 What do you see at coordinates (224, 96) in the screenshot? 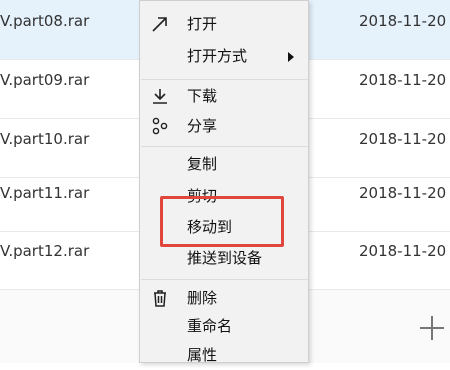
I see `menu-item-download: 下载` at bounding box center [224, 96].